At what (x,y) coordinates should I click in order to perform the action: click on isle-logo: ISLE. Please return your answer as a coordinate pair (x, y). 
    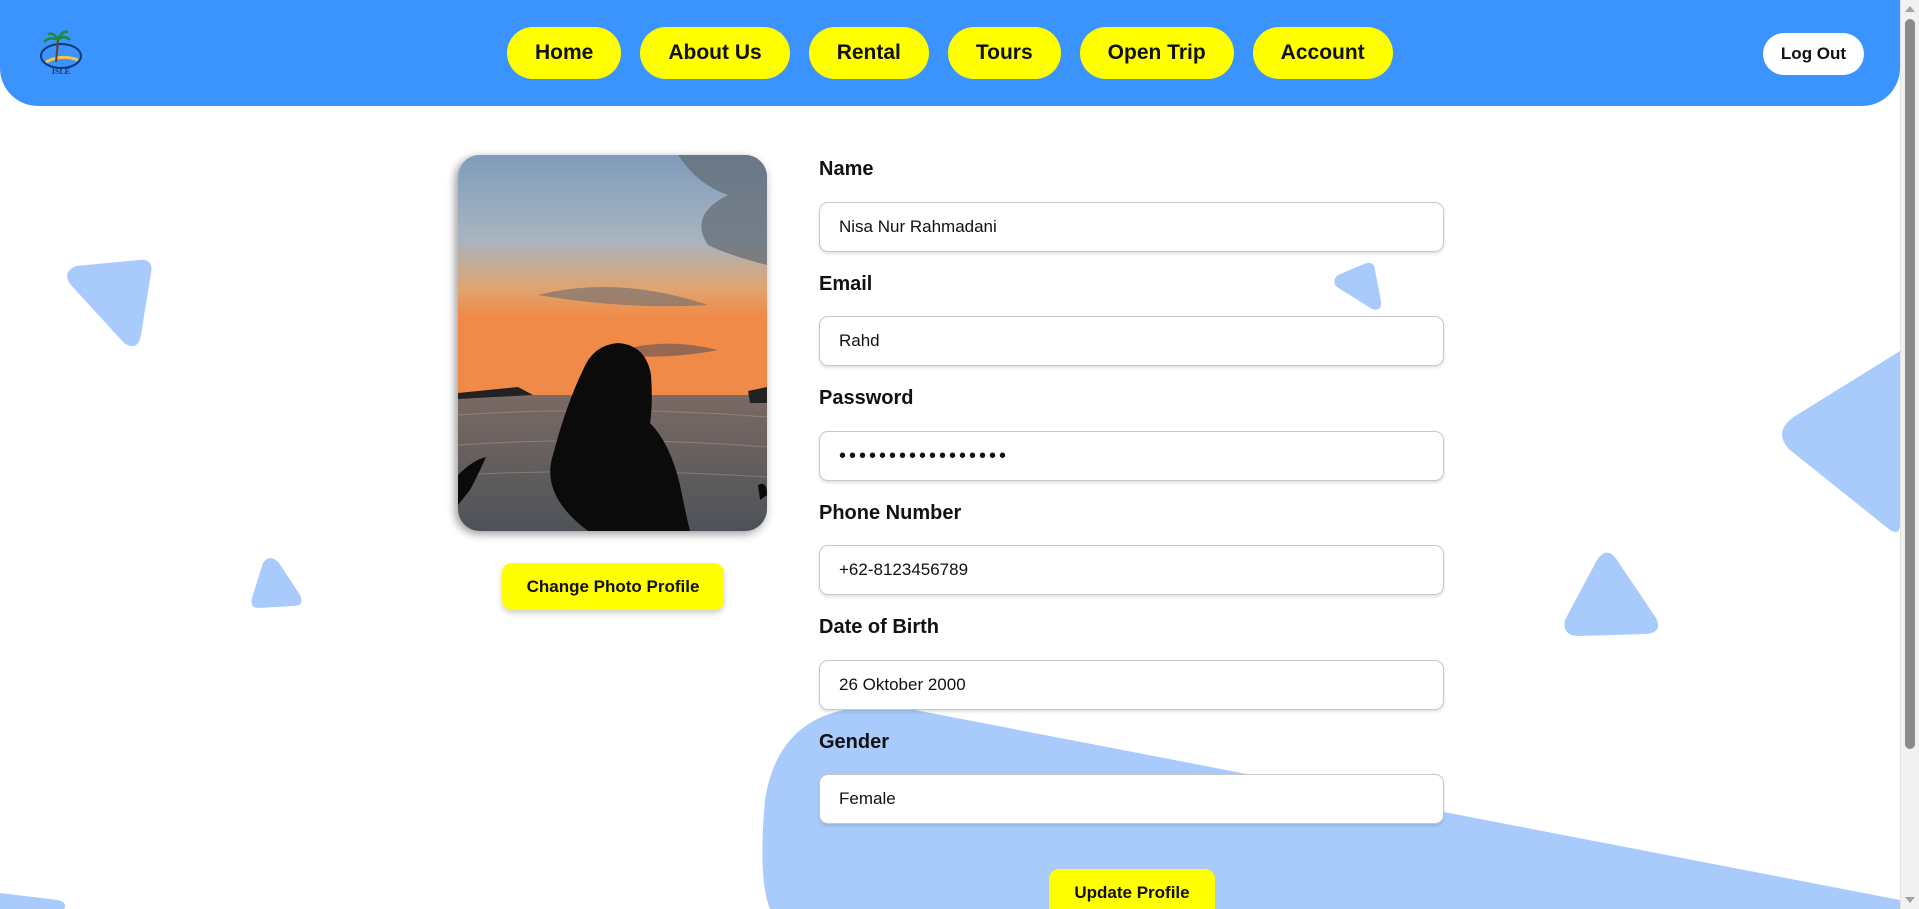
    Looking at the image, I should click on (61, 51).